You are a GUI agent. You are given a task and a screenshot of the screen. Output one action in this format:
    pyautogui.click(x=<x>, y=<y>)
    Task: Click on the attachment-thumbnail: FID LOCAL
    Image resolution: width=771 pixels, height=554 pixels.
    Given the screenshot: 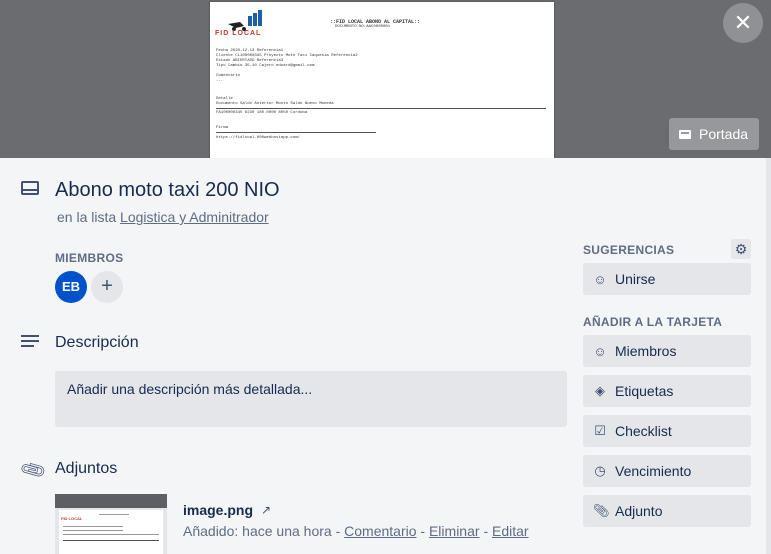 What is the action you would take?
    pyautogui.click(x=111, y=524)
    